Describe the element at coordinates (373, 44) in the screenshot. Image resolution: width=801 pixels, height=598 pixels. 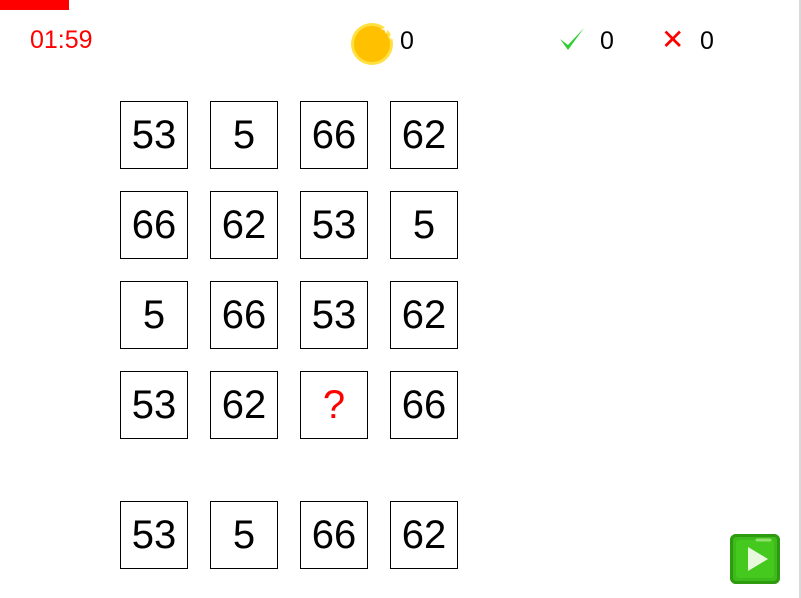
I see `coin-icon` at that location.